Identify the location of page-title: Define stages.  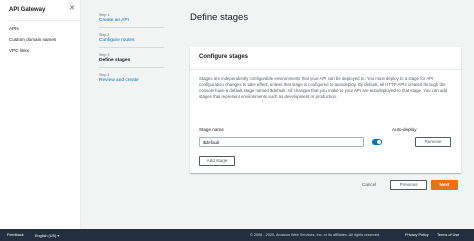
(219, 17).